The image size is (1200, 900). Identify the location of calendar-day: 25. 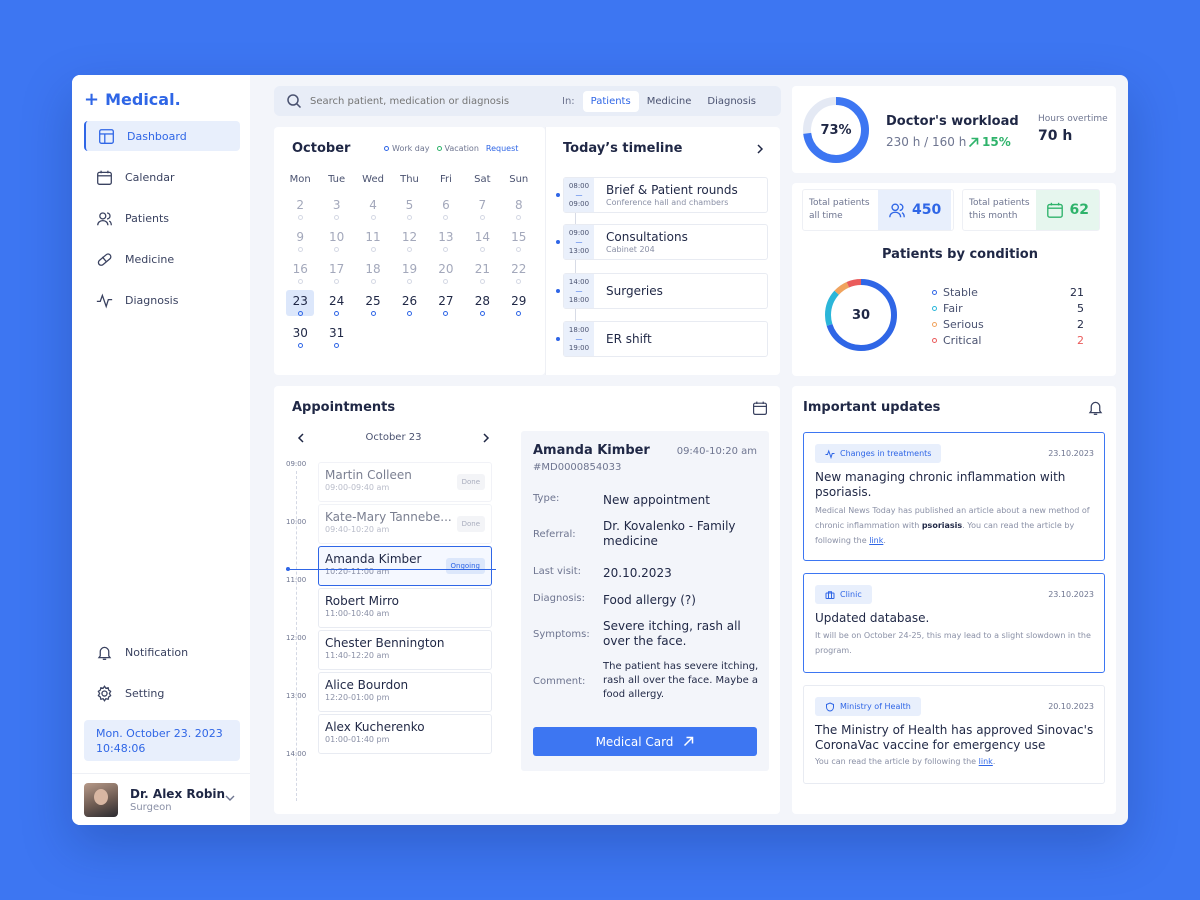
(373, 303).